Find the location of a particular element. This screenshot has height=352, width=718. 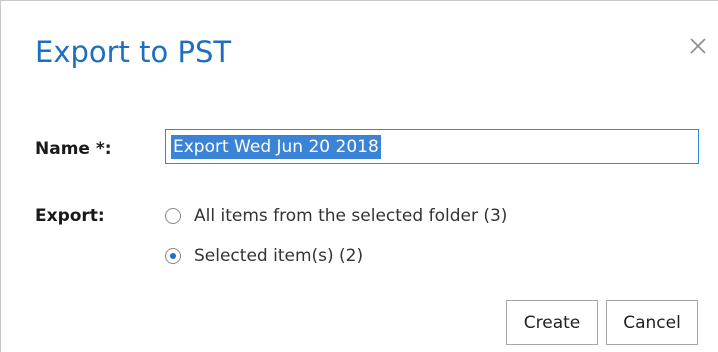

dialog-title: Export to PST is located at coordinates (133, 52).